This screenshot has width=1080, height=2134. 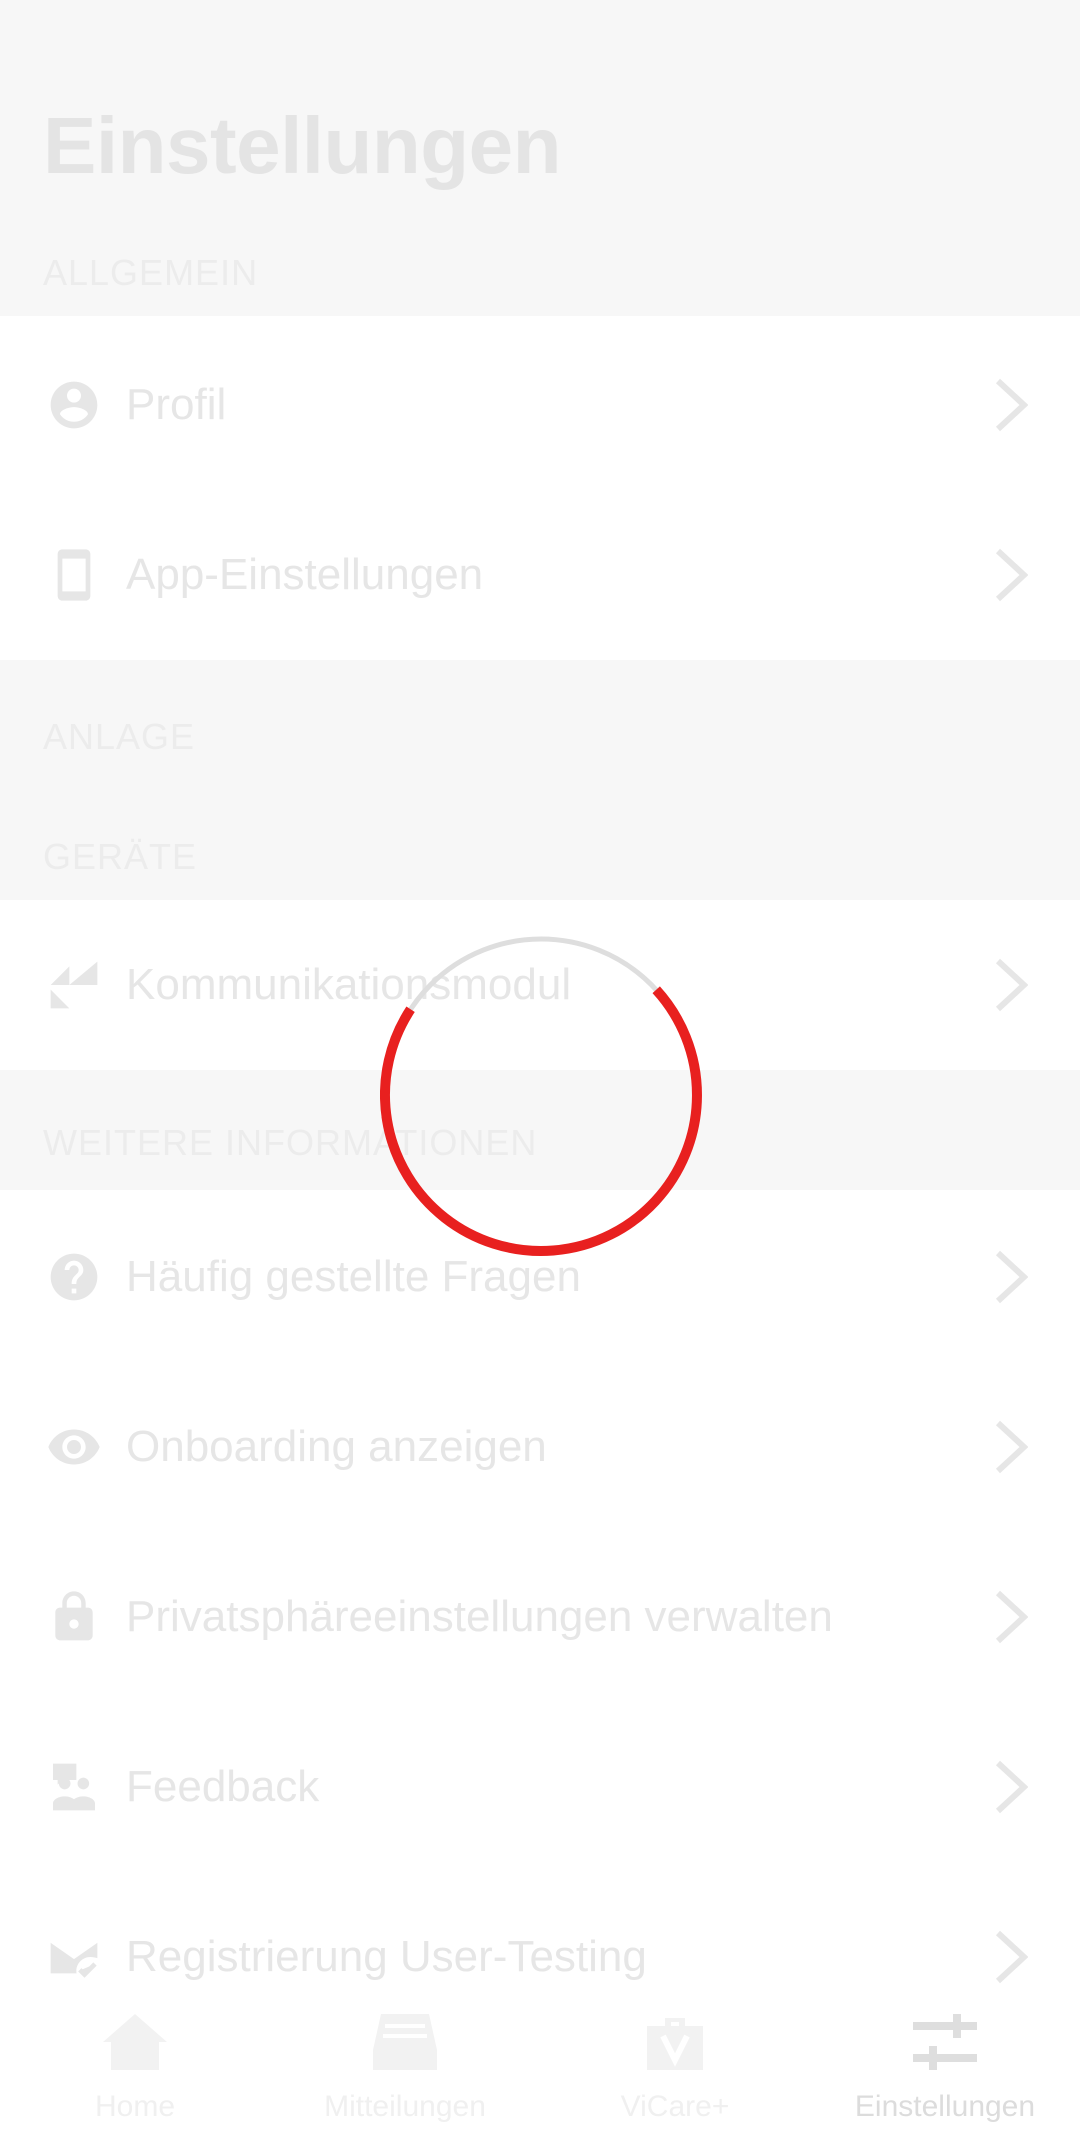 I want to click on section-label-anlage: ANLAGE, so click(x=119, y=736).